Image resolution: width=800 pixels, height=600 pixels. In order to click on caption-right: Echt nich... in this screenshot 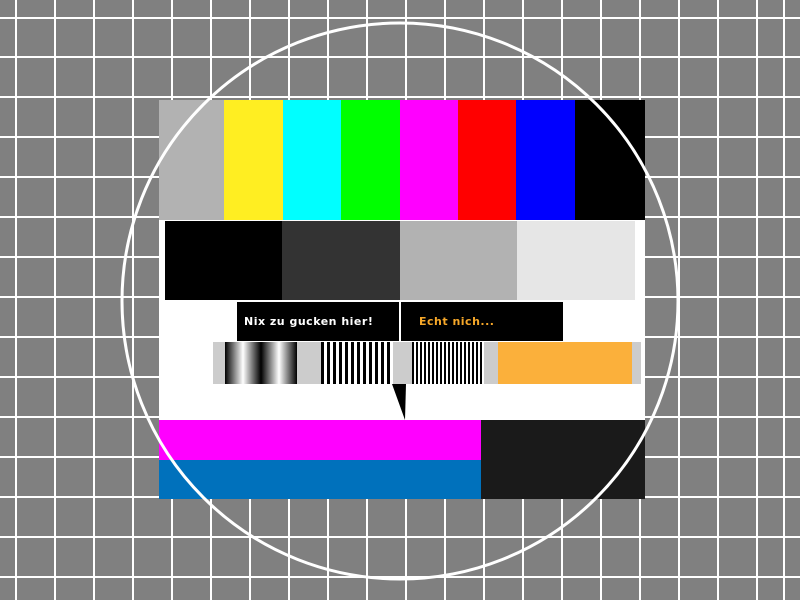, I will do `click(456, 321)`.